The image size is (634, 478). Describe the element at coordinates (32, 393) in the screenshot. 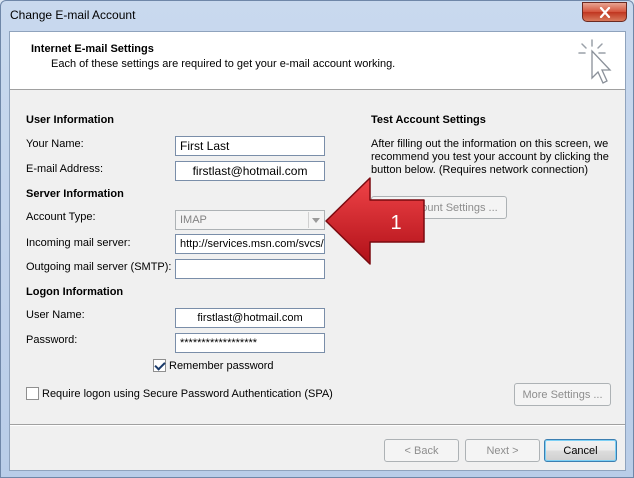

I see `spa-checkbox` at that location.